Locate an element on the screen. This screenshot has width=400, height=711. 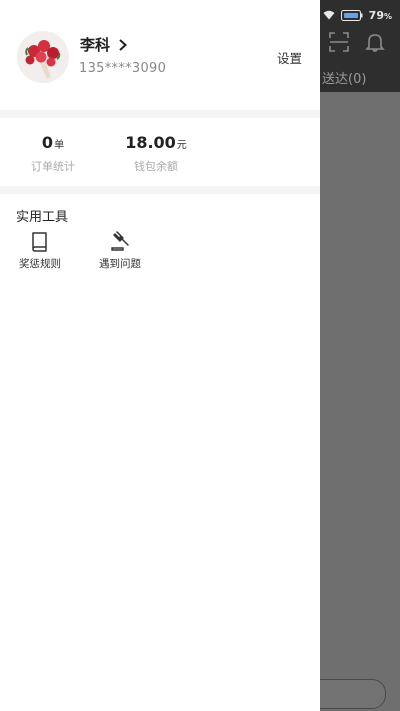
bell-icon is located at coordinates (375, 42).